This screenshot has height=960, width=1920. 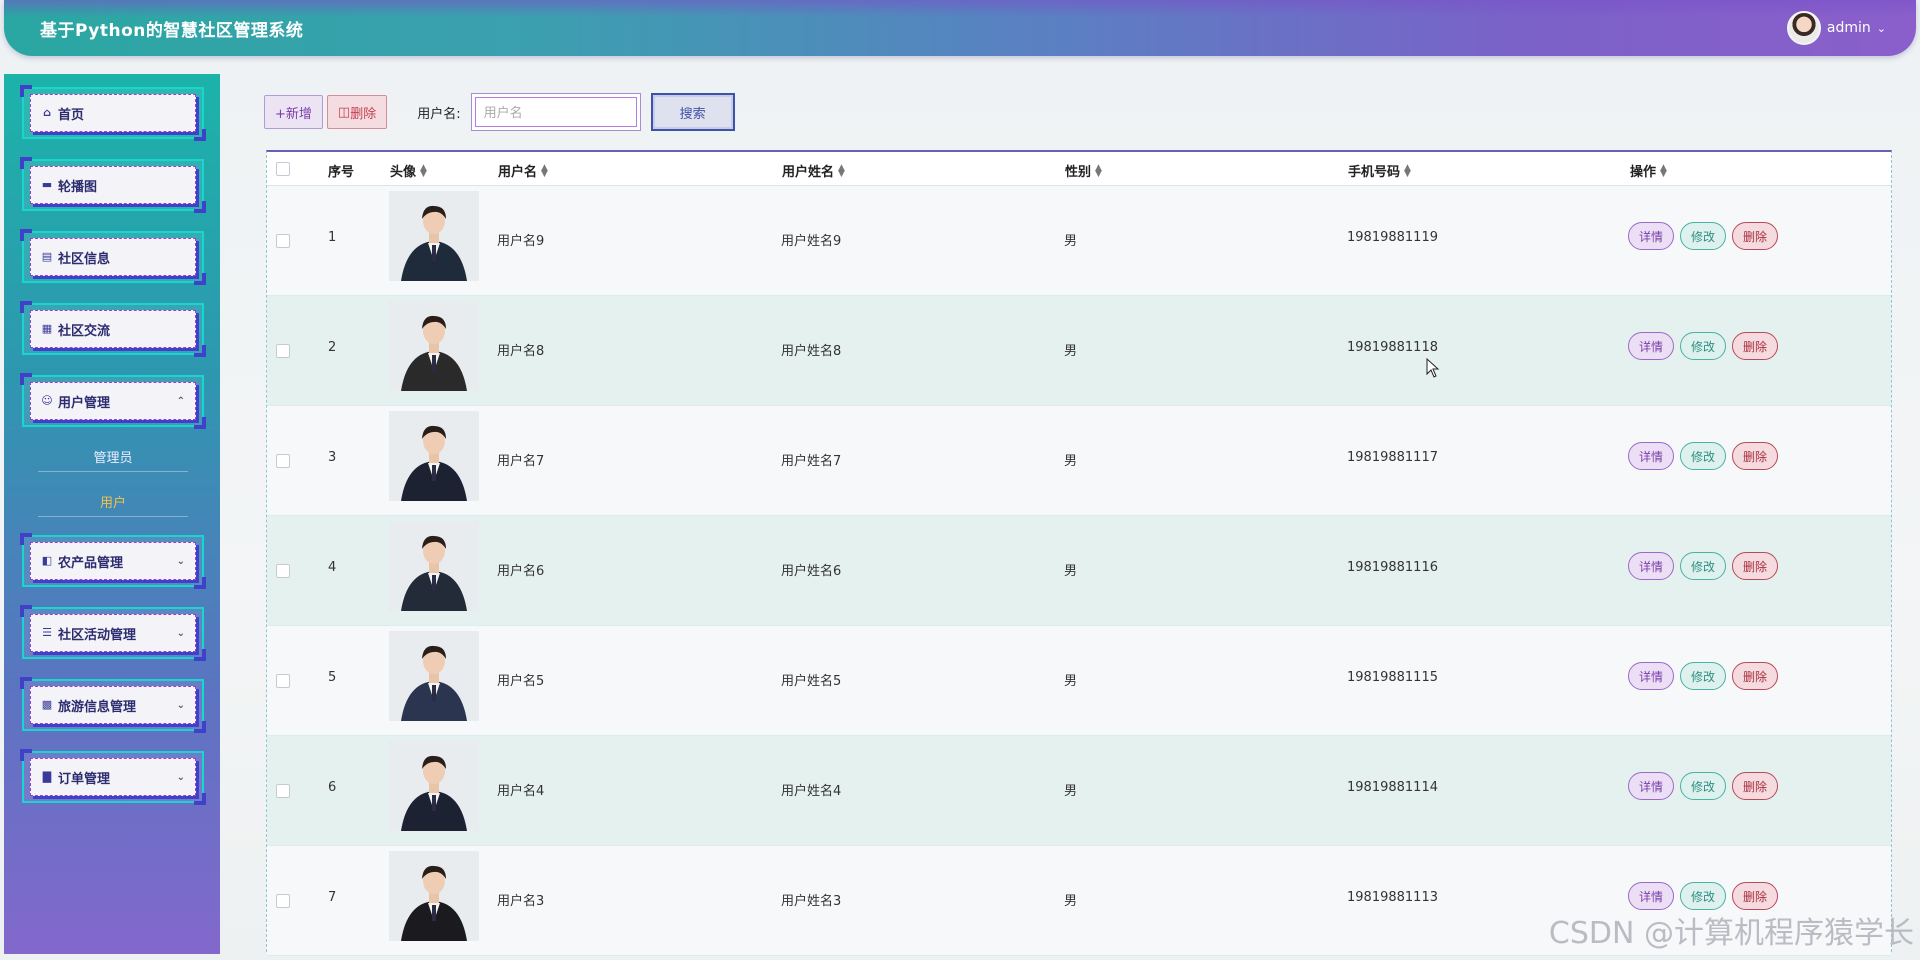 What do you see at coordinates (283, 169) in the screenshot?
I see `select-all-checkbox` at bounding box center [283, 169].